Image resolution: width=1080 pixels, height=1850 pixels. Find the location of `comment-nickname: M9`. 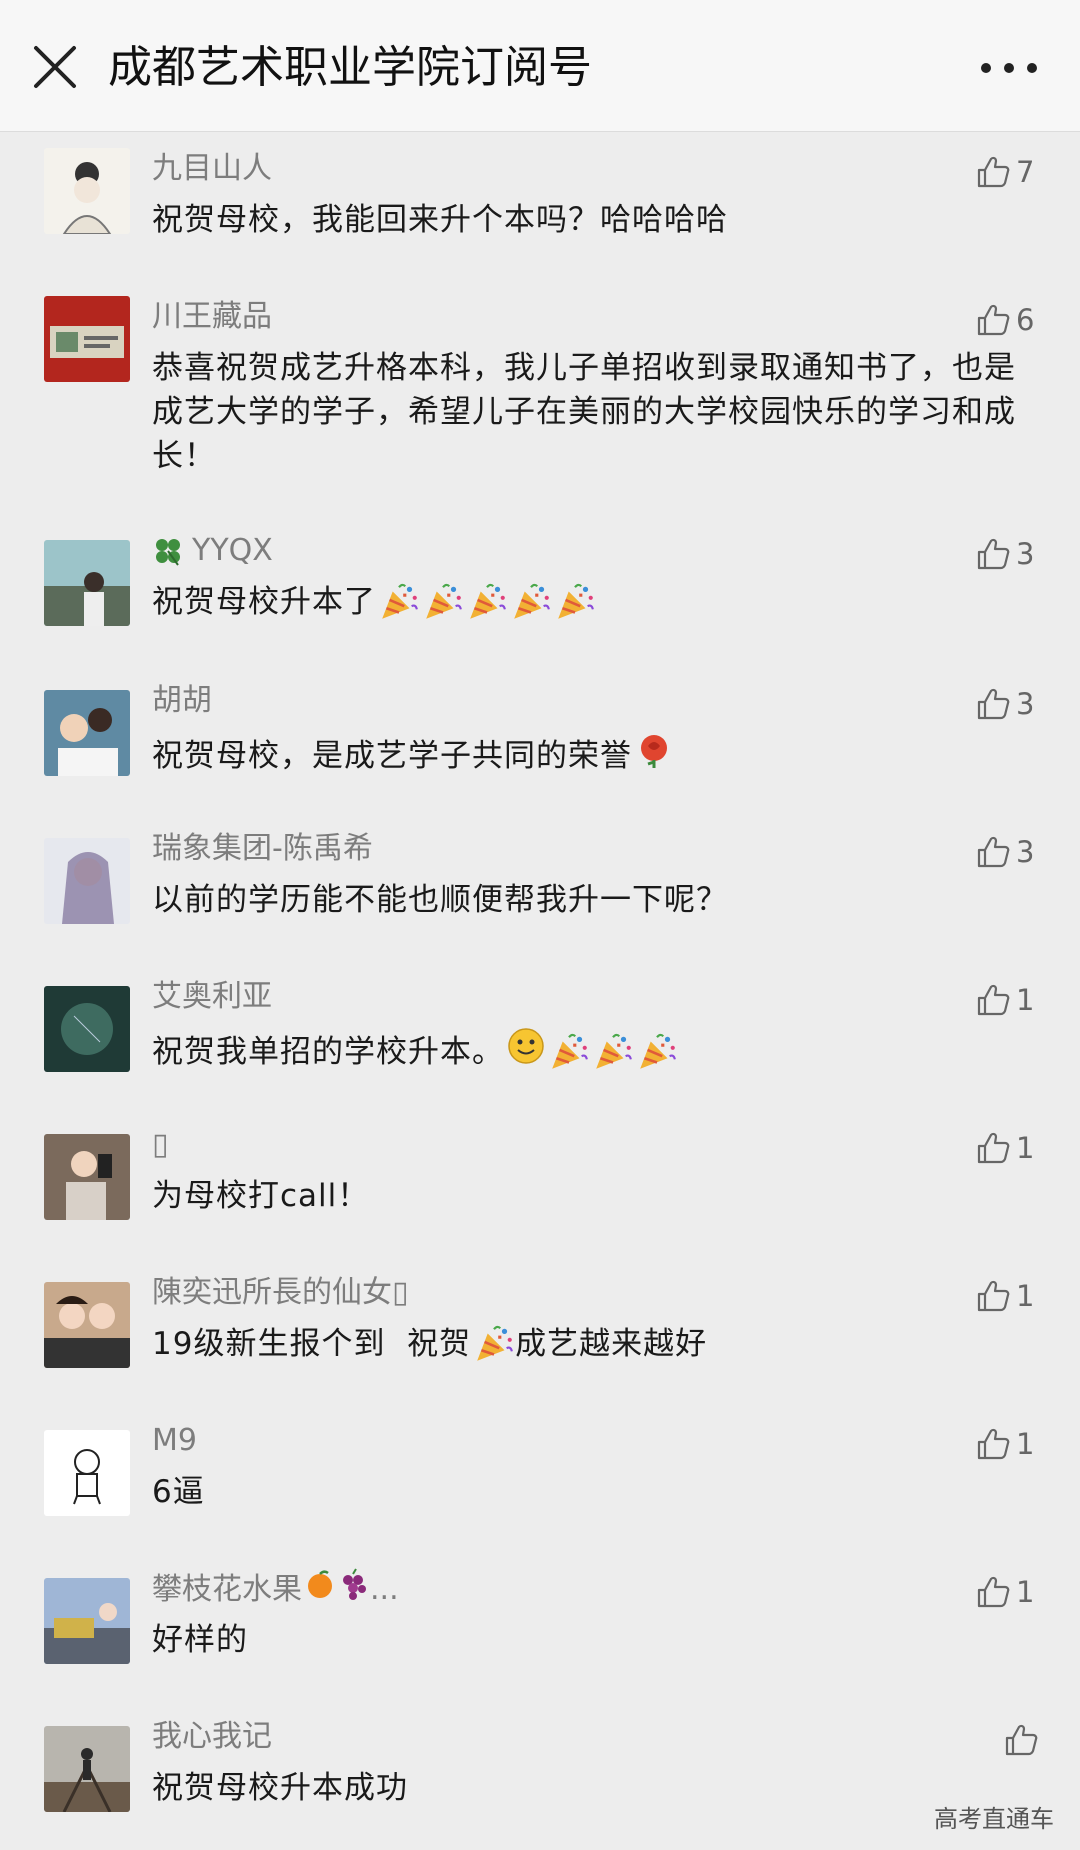

comment-nickname: M9 is located at coordinates (174, 1441).